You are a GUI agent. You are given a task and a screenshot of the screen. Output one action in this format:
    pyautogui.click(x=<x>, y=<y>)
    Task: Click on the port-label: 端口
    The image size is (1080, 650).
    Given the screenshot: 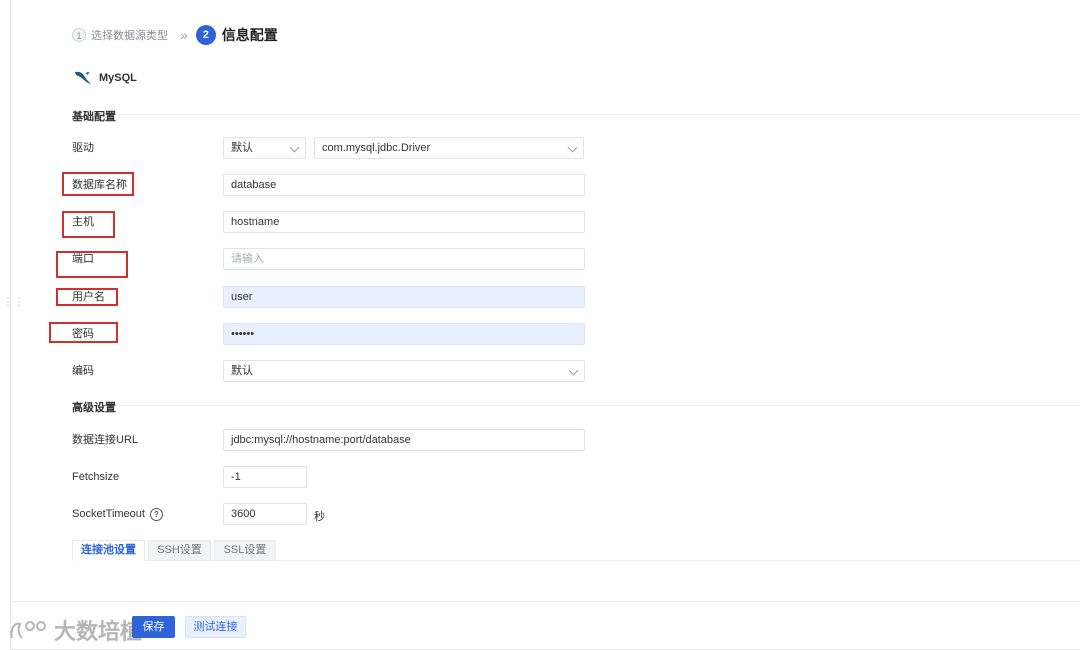 What is the action you would take?
    pyautogui.click(x=83, y=259)
    